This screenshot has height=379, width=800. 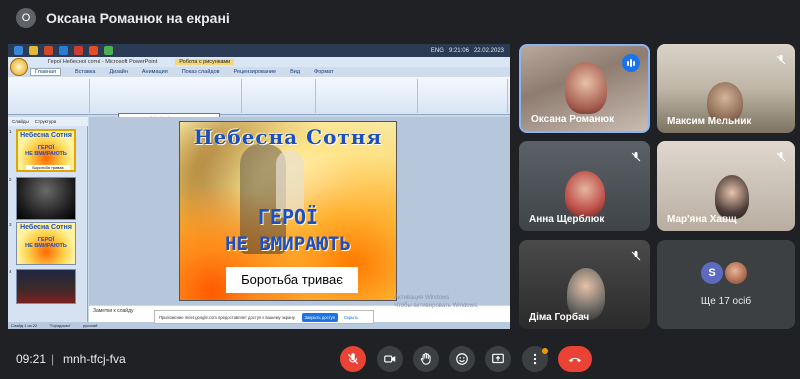 I want to click on others-tile, so click(x=726, y=284).